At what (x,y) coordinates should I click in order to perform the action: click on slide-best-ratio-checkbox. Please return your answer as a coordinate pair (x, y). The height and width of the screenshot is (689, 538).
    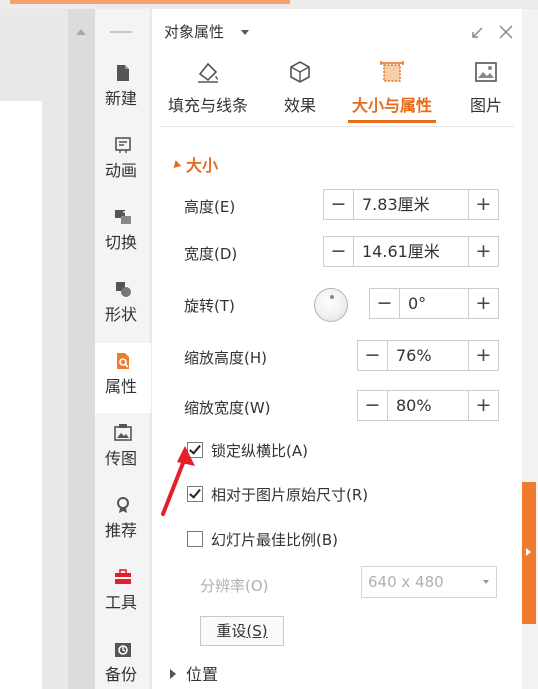
    Looking at the image, I should click on (195, 539).